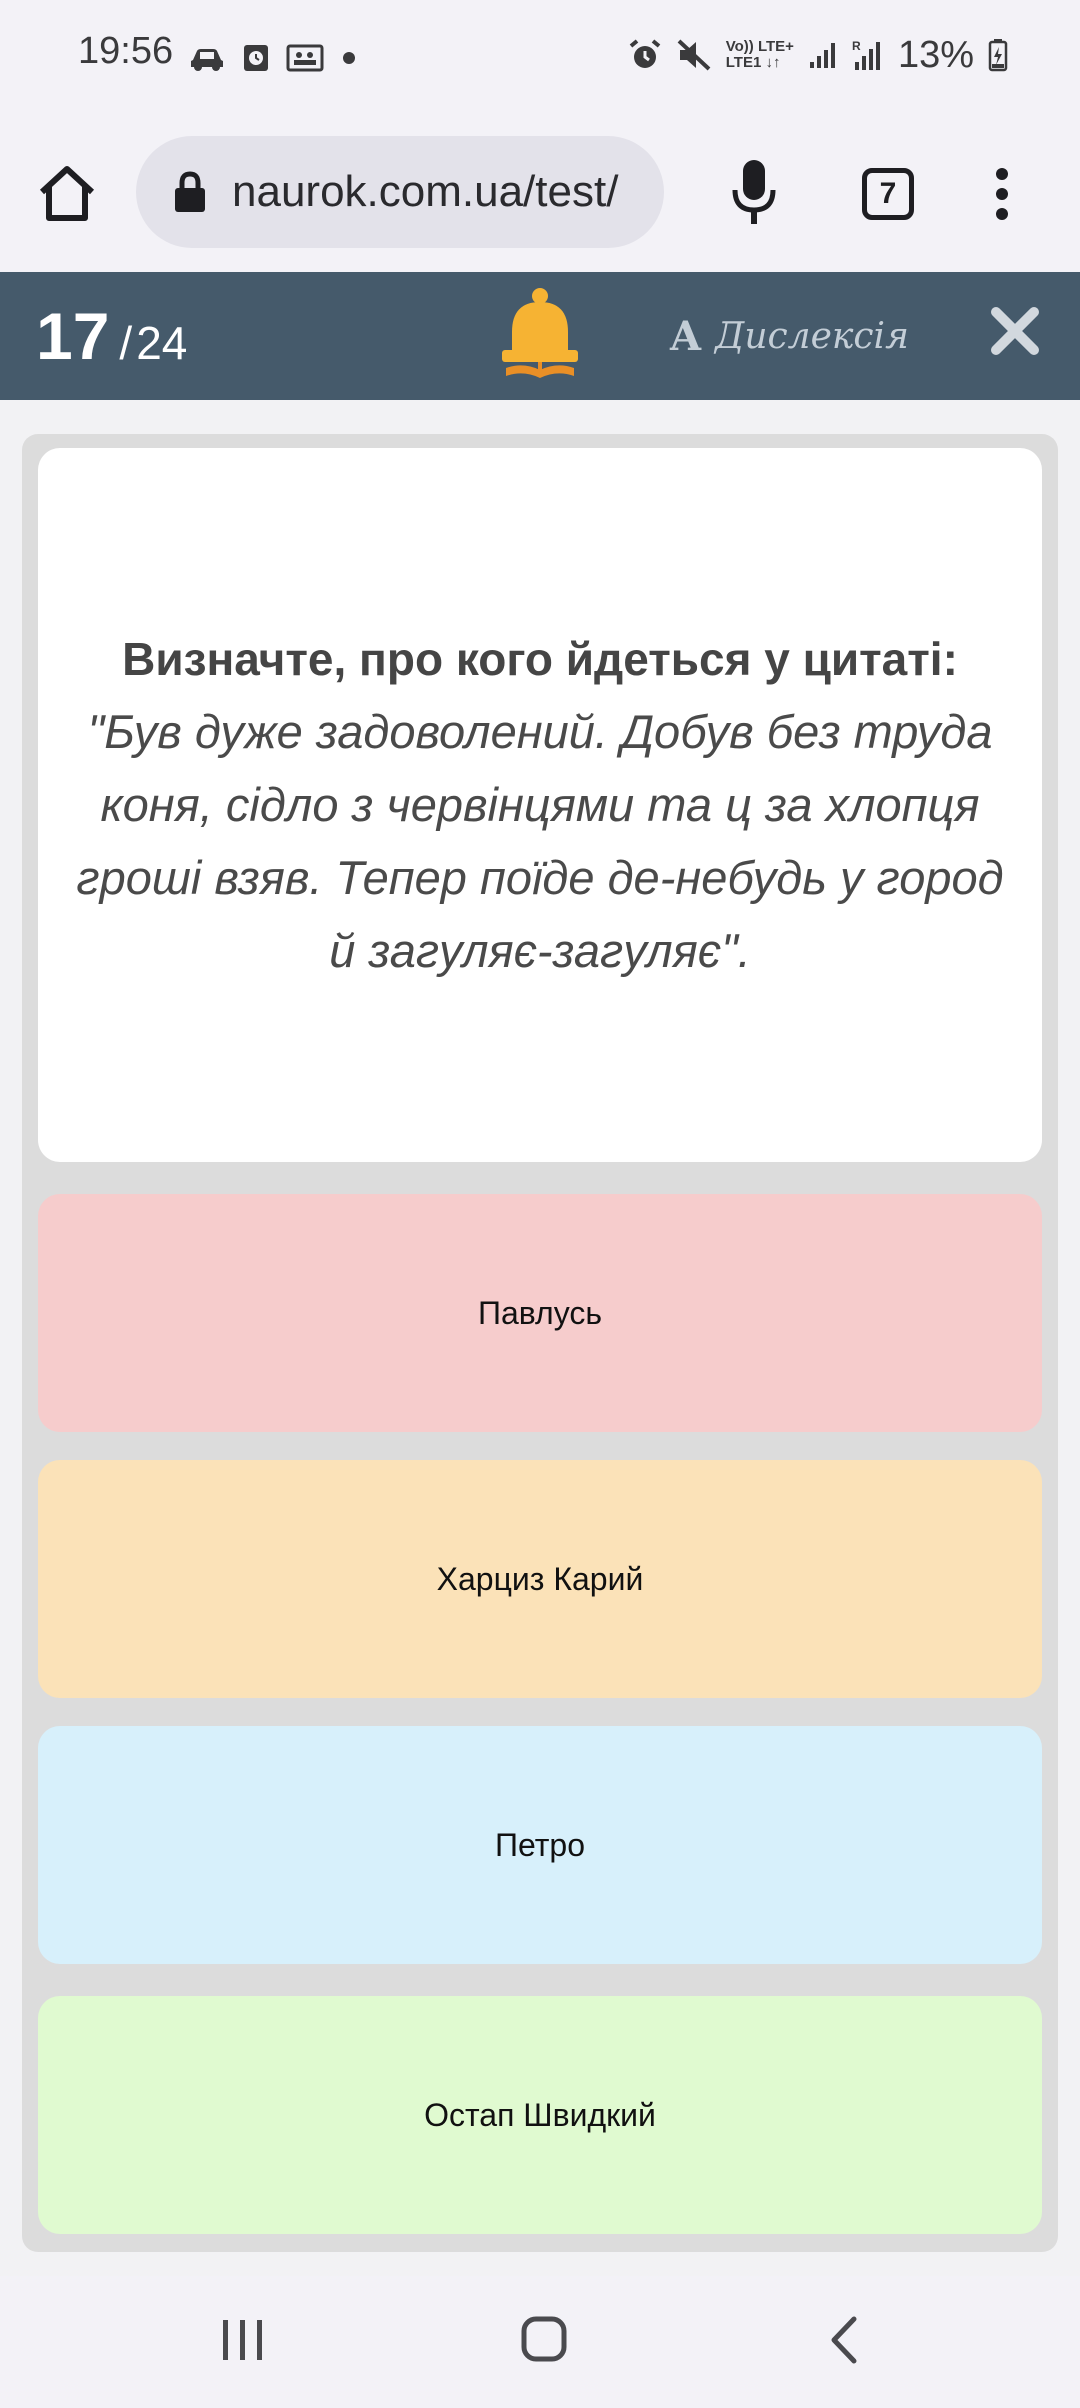 Image resolution: width=1080 pixels, height=2408 pixels. What do you see at coordinates (190, 191) in the screenshot?
I see `lock-icon` at bounding box center [190, 191].